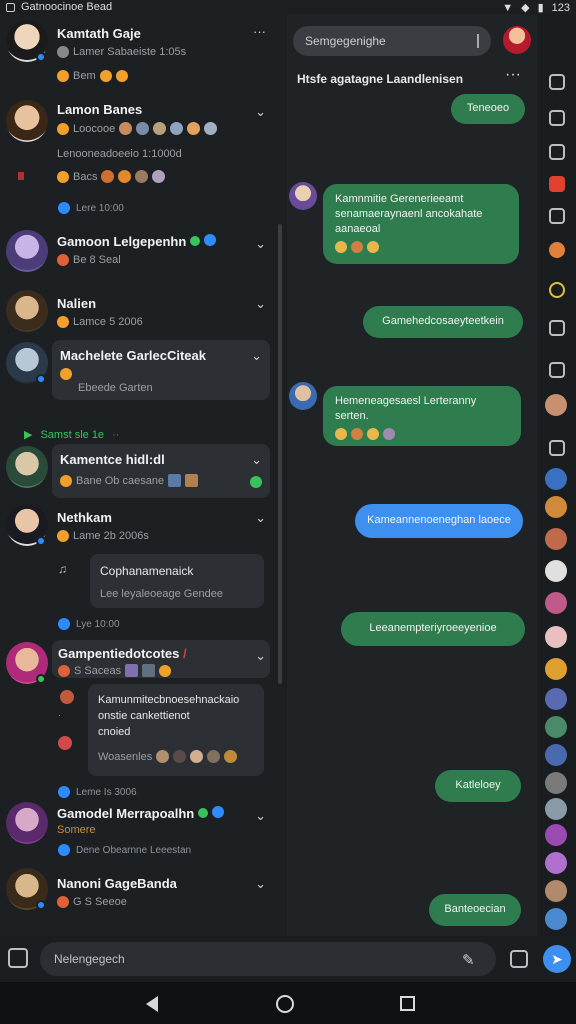 The width and height of the screenshot is (576, 1024). Describe the element at coordinates (557, 250) in the screenshot. I see `notification-icon` at that location.